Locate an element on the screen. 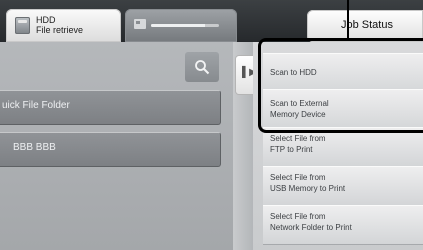  search-button is located at coordinates (202, 67).